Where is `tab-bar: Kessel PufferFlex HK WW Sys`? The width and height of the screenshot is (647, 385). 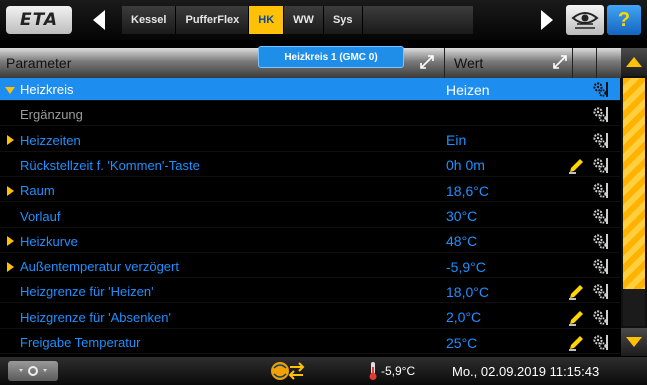 tab-bar: Kessel PufferFlex HK WW Sys is located at coordinates (297, 20).